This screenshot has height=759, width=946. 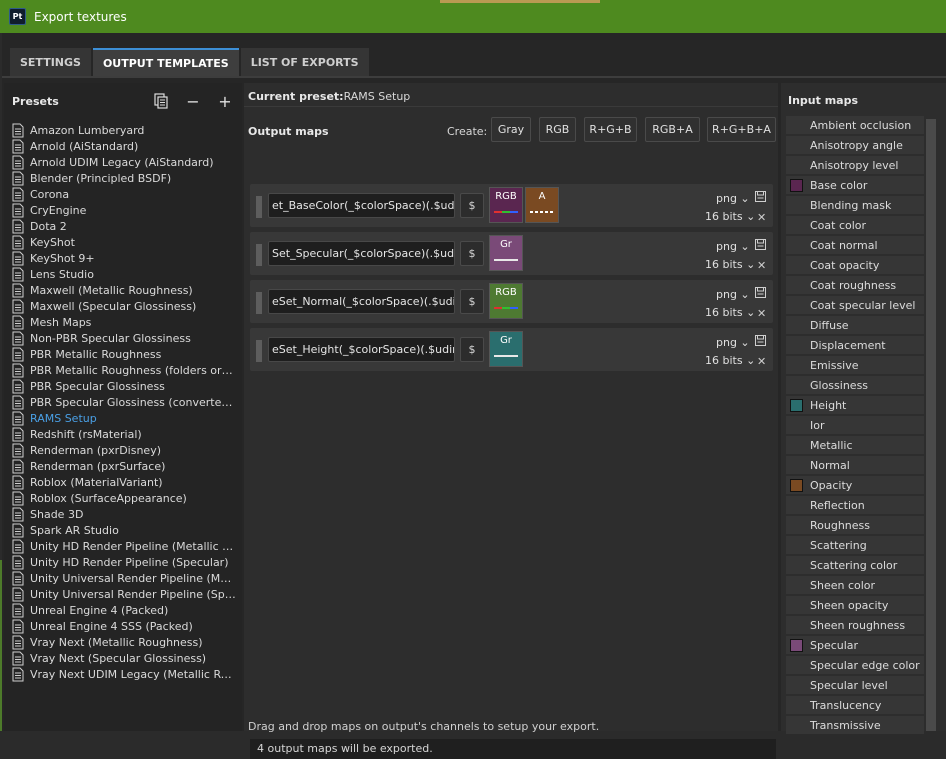 I want to click on preset-item: Shade 3D, so click(x=123, y=514).